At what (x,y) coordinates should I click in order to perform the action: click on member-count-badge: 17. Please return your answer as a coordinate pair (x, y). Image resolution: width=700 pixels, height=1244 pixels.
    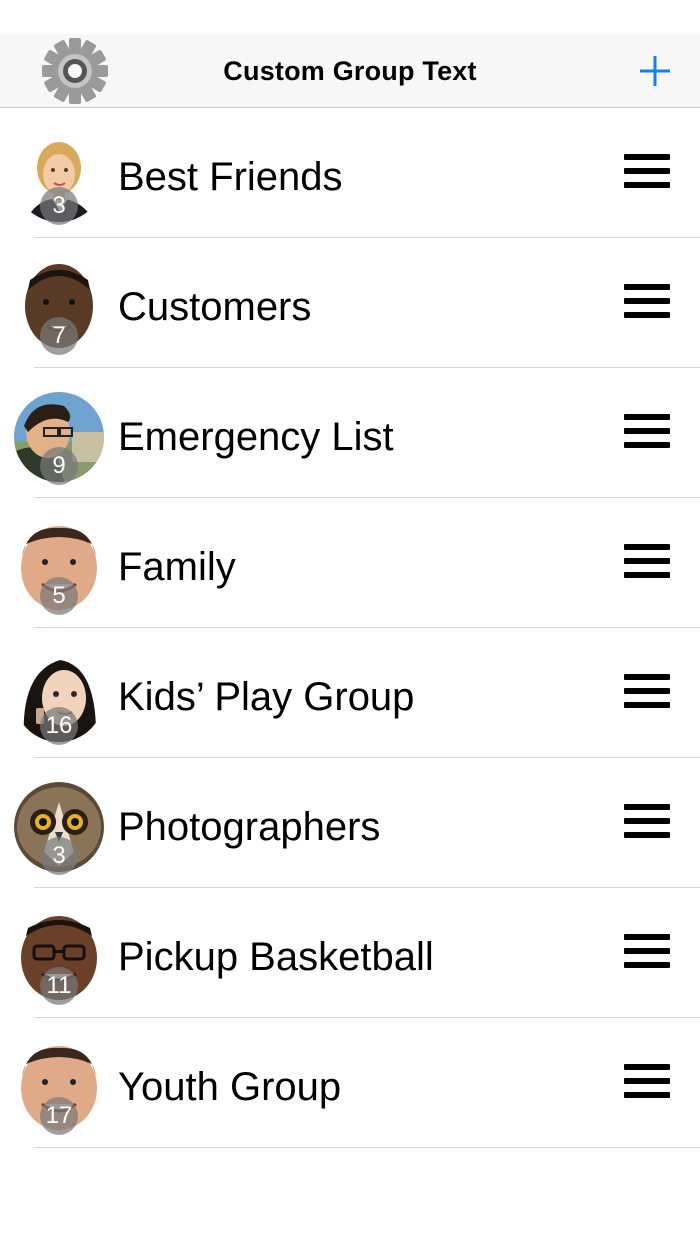
    Looking at the image, I should click on (59, 1116).